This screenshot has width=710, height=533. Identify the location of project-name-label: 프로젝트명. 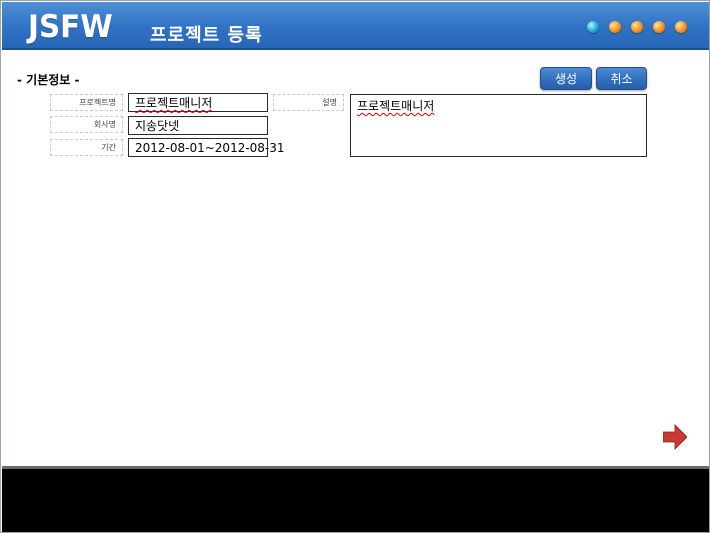
(86, 102).